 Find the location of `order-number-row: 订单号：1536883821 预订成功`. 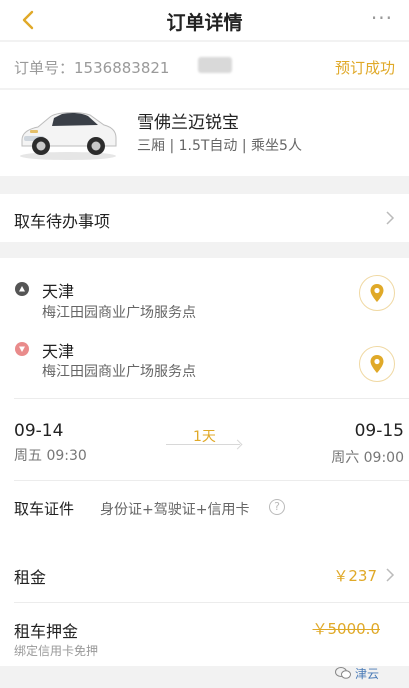

order-number-row: 订单号：1536883821 预订成功 is located at coordinates (204, 65).